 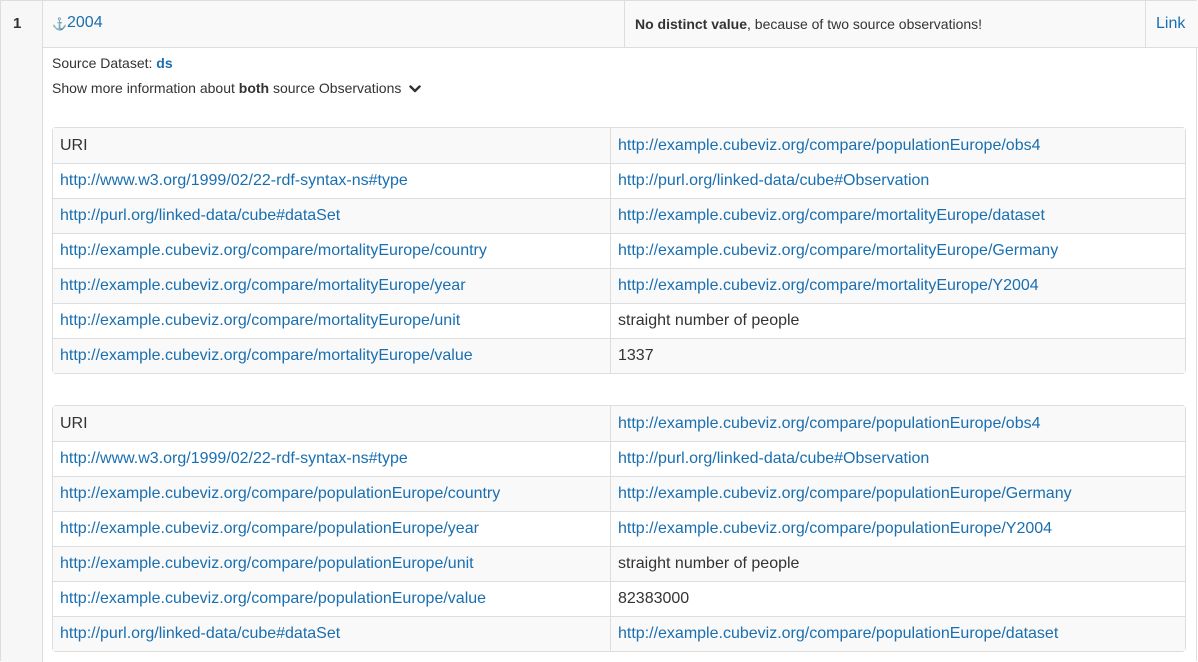 I want to click on show-more-bold: both, so click(x=254, y=88).